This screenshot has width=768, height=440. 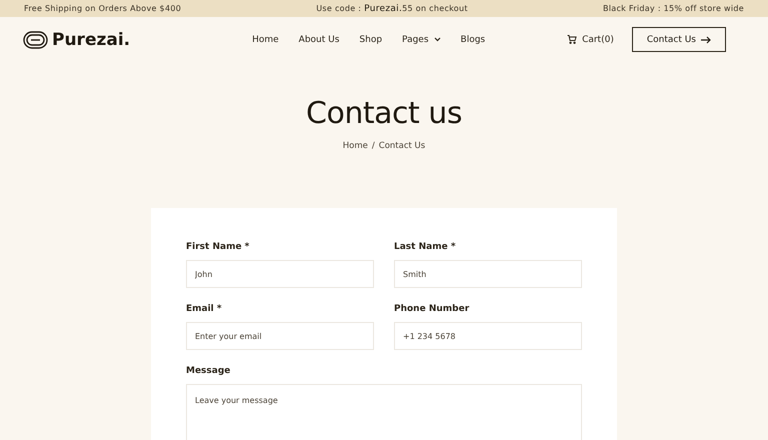 What do you see at coordinates (91, 40) in the screenshot?
I see `logo-text: Purezai.` at bounding box center [91, 40].